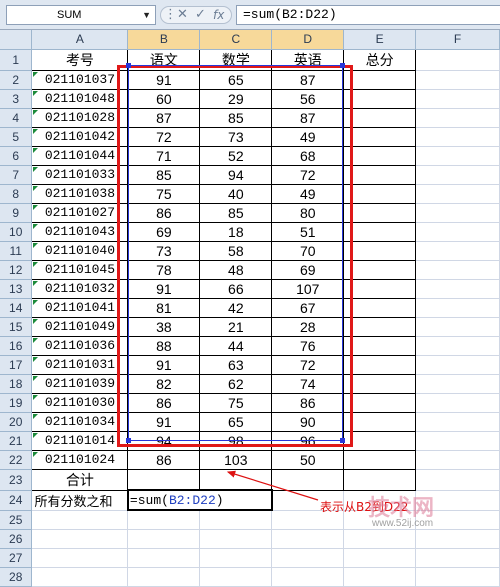  I want to click on watermark-url: www.52ij.com, so click(403, 523).